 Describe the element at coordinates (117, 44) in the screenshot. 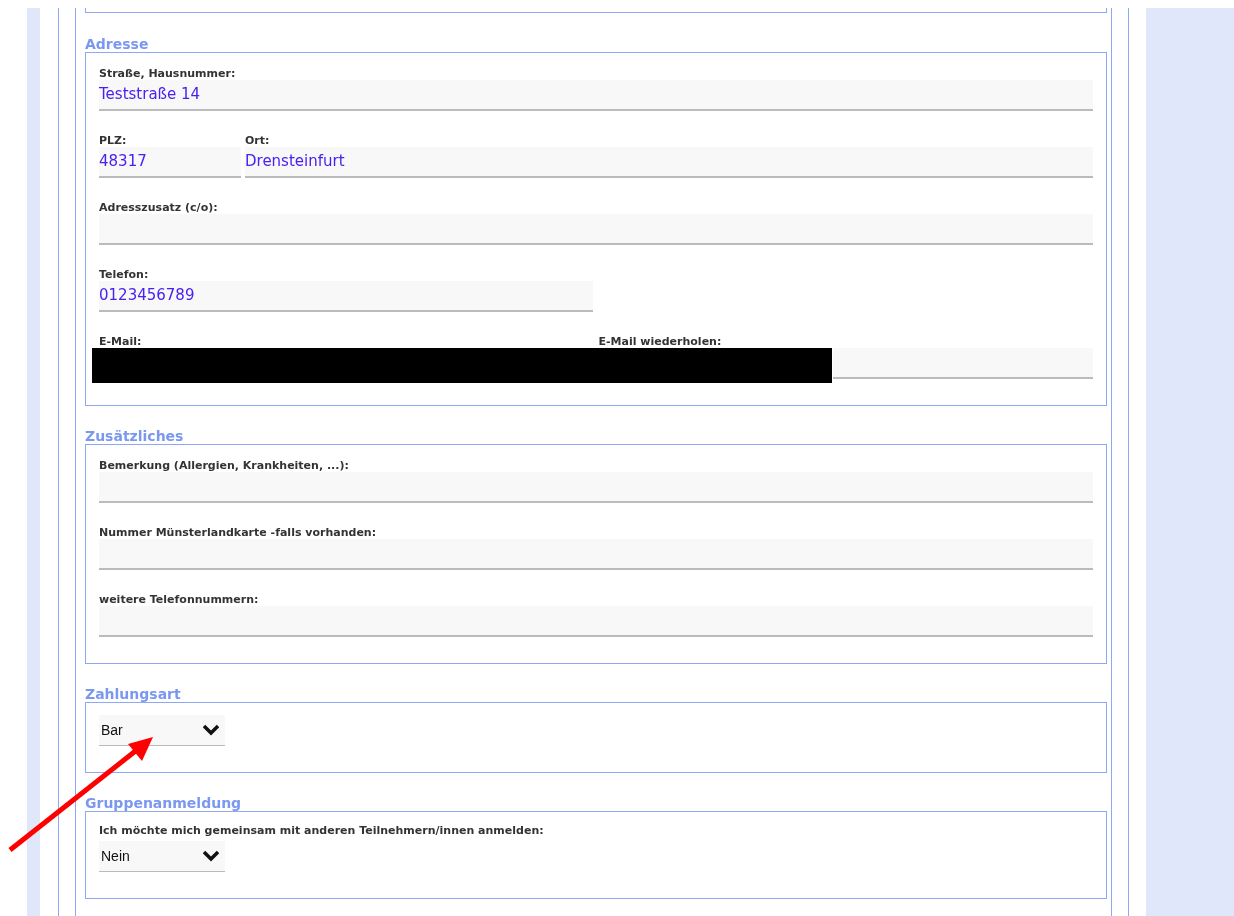

I see `section-title: Adresse` at that location.